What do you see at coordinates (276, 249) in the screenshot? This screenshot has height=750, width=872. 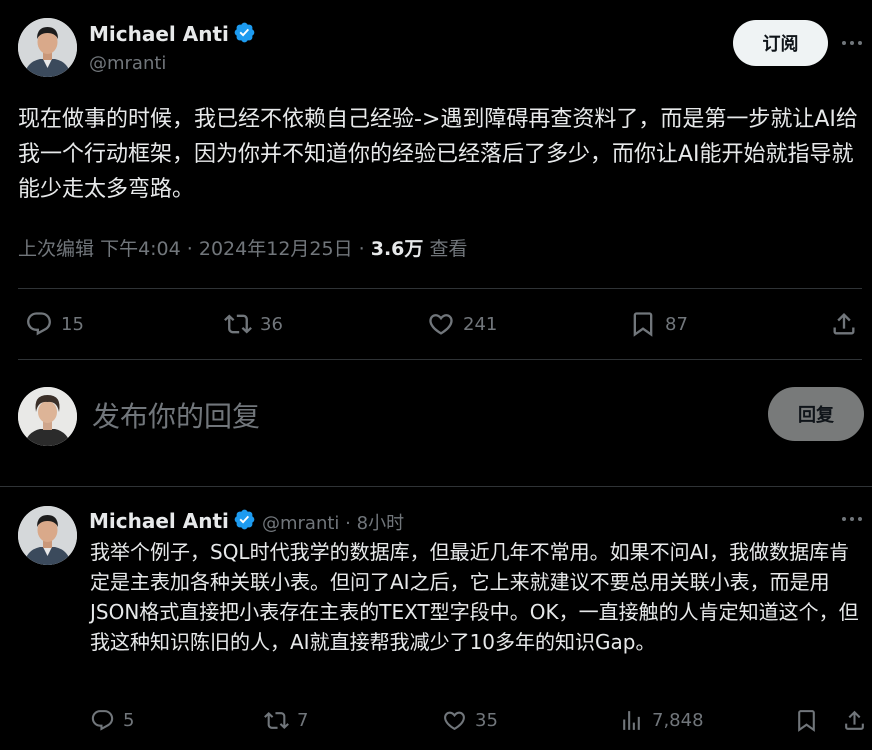 I see `tweet-date: 2024年12月25日` at bounding box center [276, 249].